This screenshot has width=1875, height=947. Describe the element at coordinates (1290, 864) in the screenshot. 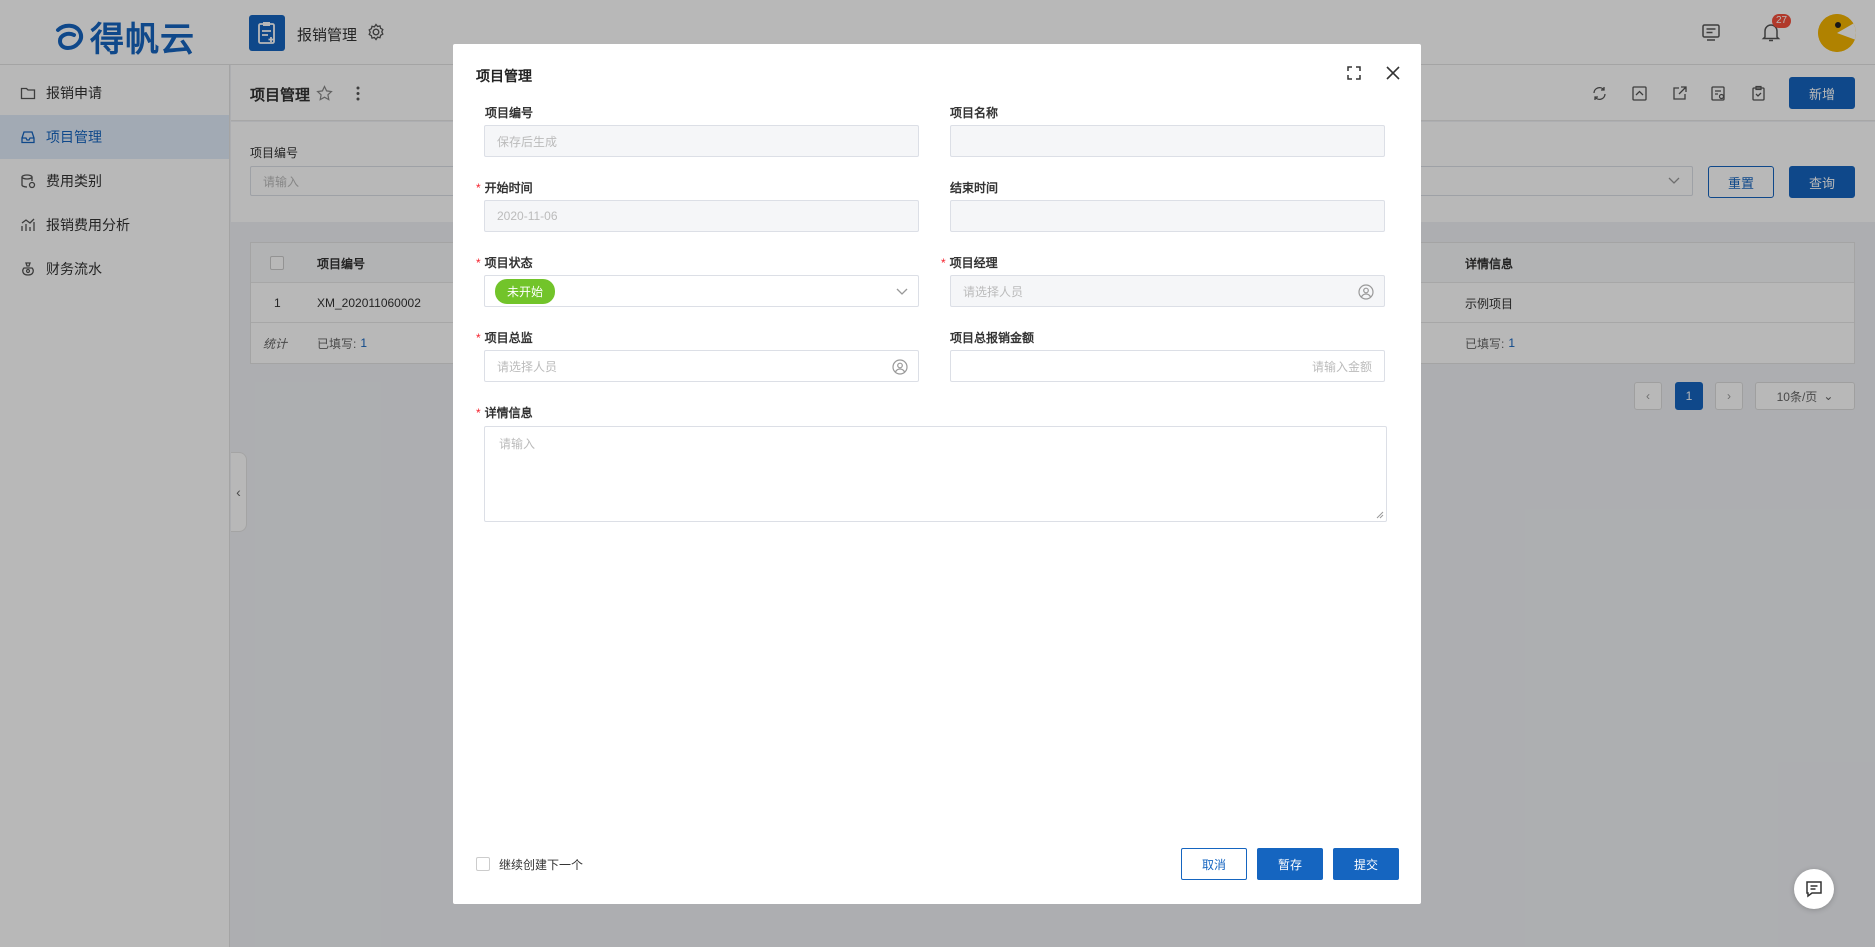

I see `draft-button: 暂存` at that location.